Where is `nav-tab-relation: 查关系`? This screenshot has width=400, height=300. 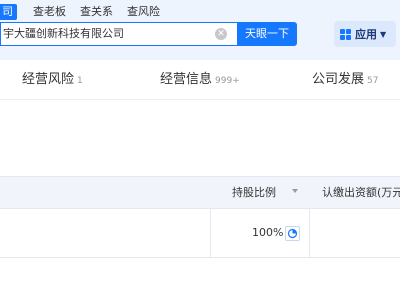
nav-tab-relation: 查关系 is located at coordinates (96, 12).